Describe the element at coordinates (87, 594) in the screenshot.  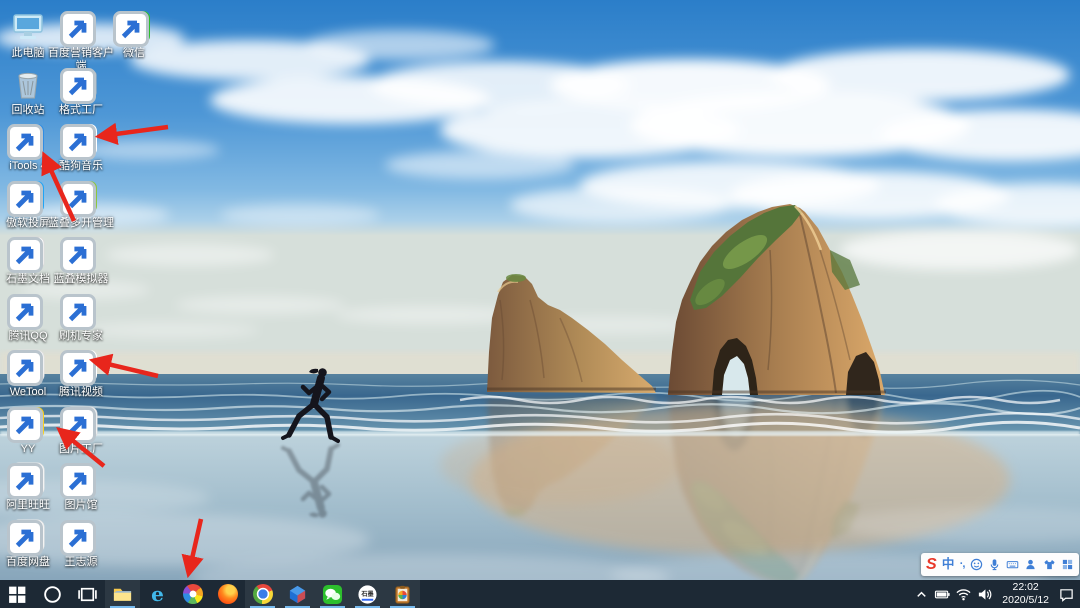
I see `taskbar-task-view-button` at that location.